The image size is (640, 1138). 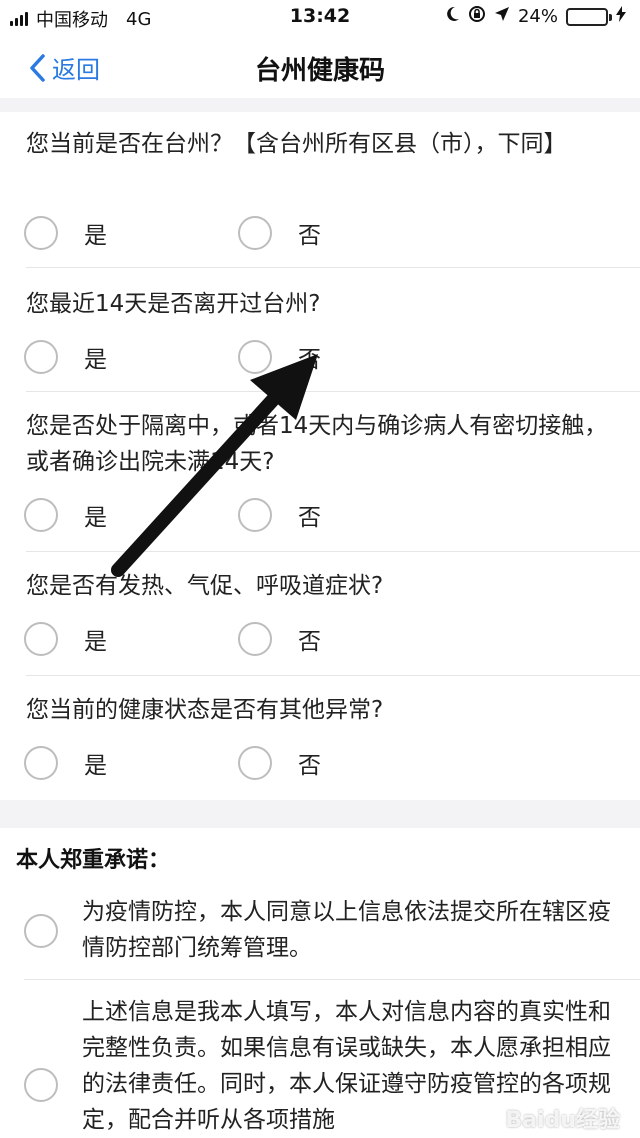 I want to click on nav-bar: 返回 台州健康码, so click(x=320, y=67).